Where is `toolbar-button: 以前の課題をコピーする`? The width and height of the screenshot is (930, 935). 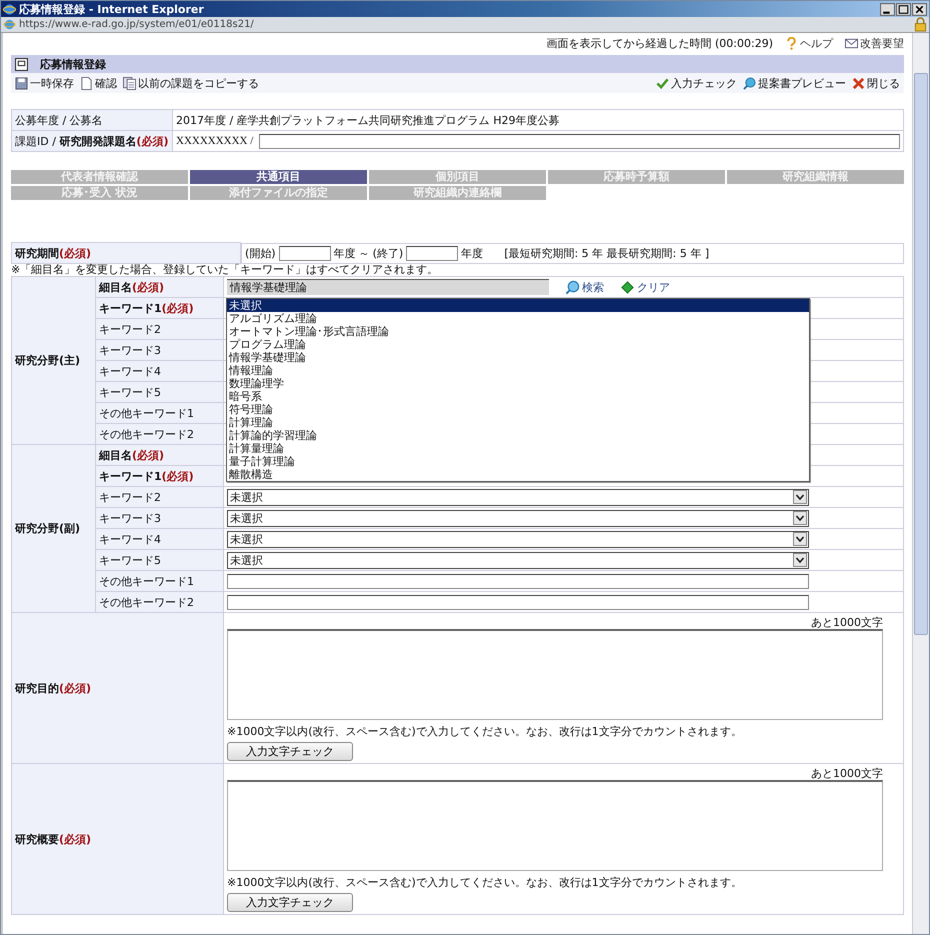 toolbar-button: 以前の課題をコピーする is located at coordinates (191, 83).